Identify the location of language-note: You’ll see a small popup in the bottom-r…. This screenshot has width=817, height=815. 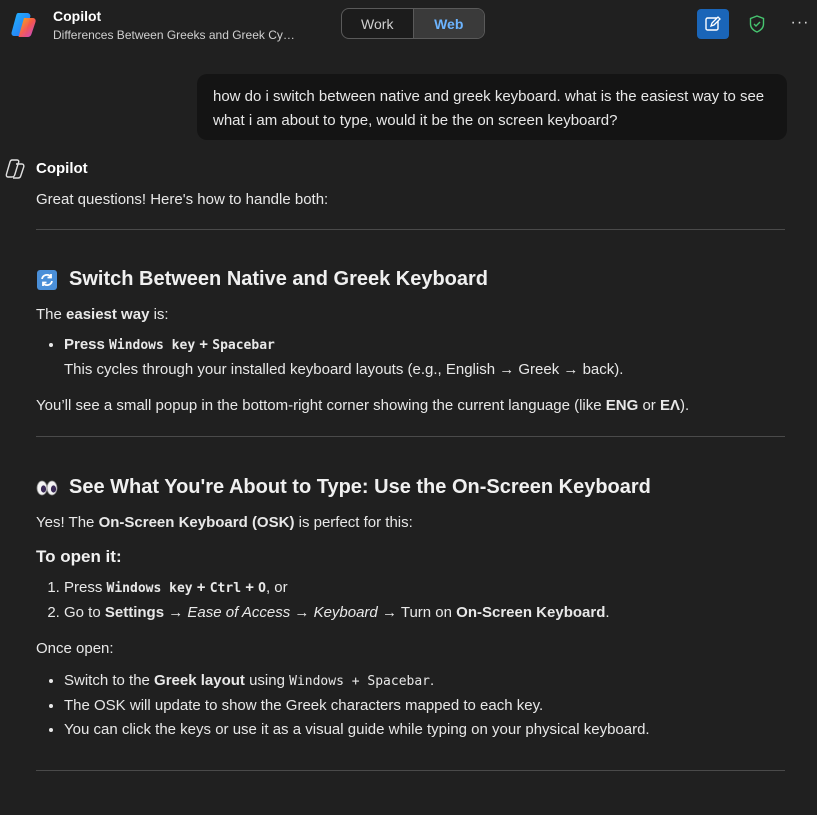
(411, 406).